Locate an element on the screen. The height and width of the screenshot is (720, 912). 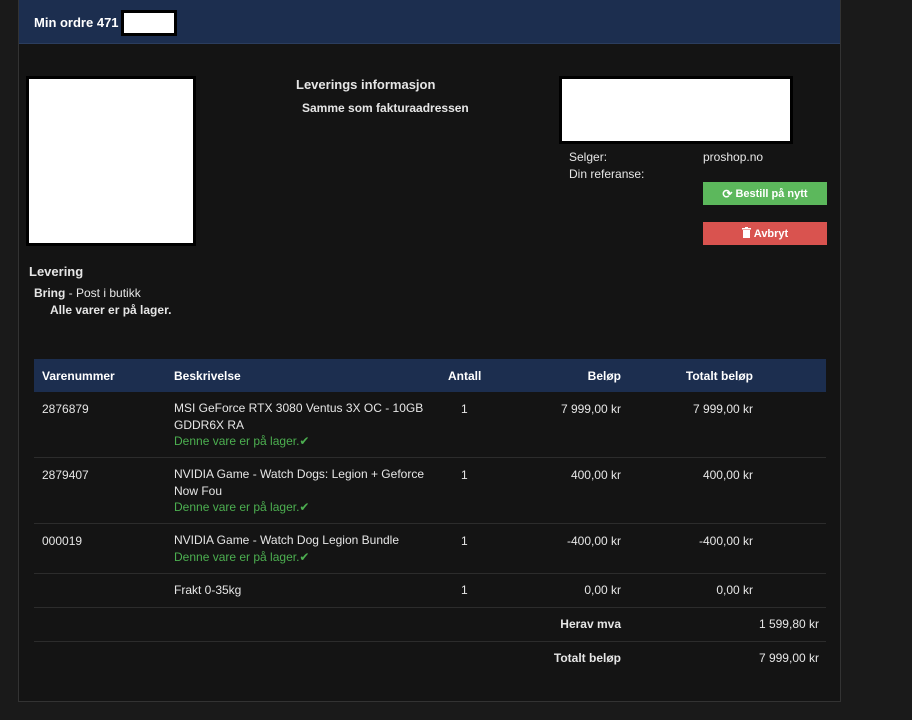
row-description: Frakt 0-35kg is located at coordinates (208, 590).